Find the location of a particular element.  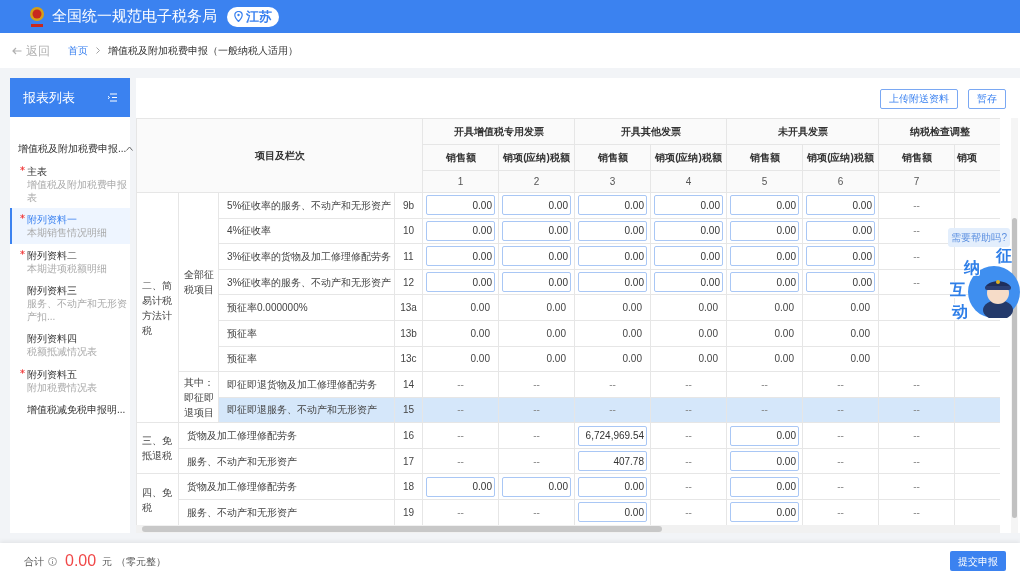

column-group-header: 开具其他发票 is located at coordinates (650, 131).